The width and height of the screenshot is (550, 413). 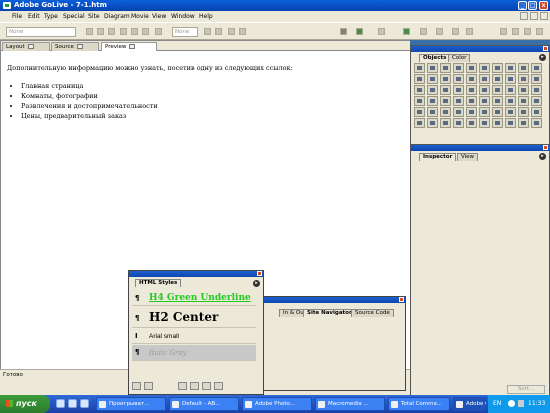 I want to click on indent-icon, so click(x=242, y=31).